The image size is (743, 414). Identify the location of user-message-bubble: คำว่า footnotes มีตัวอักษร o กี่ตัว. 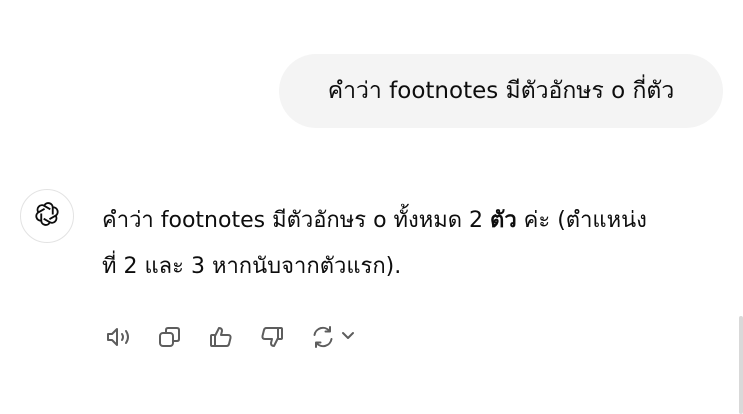
(501, 91).